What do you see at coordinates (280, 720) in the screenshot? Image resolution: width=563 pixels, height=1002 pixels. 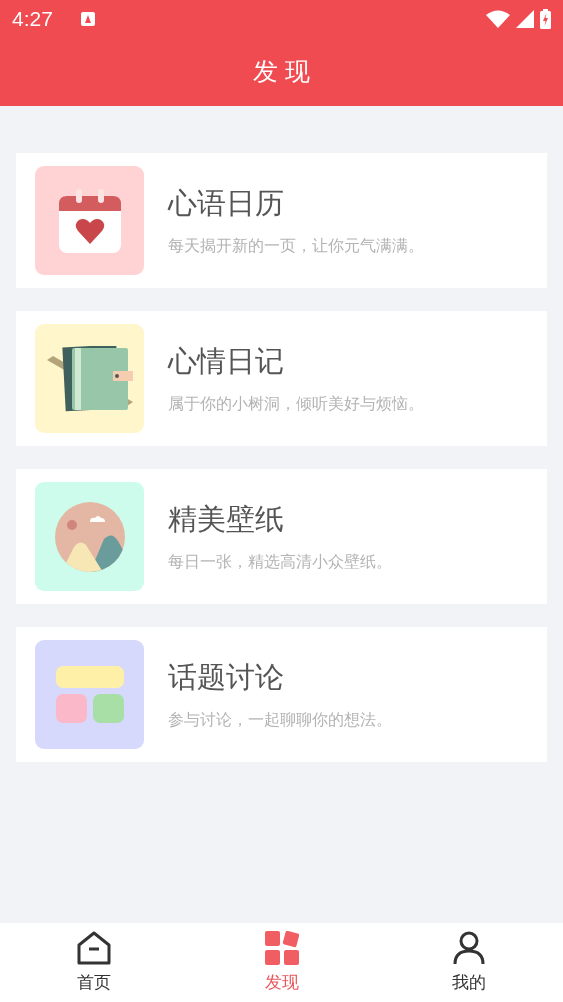 I see `card-subtitle: 参与讨论，一起聊聊你的想法。` at bounding box center [280, 720].